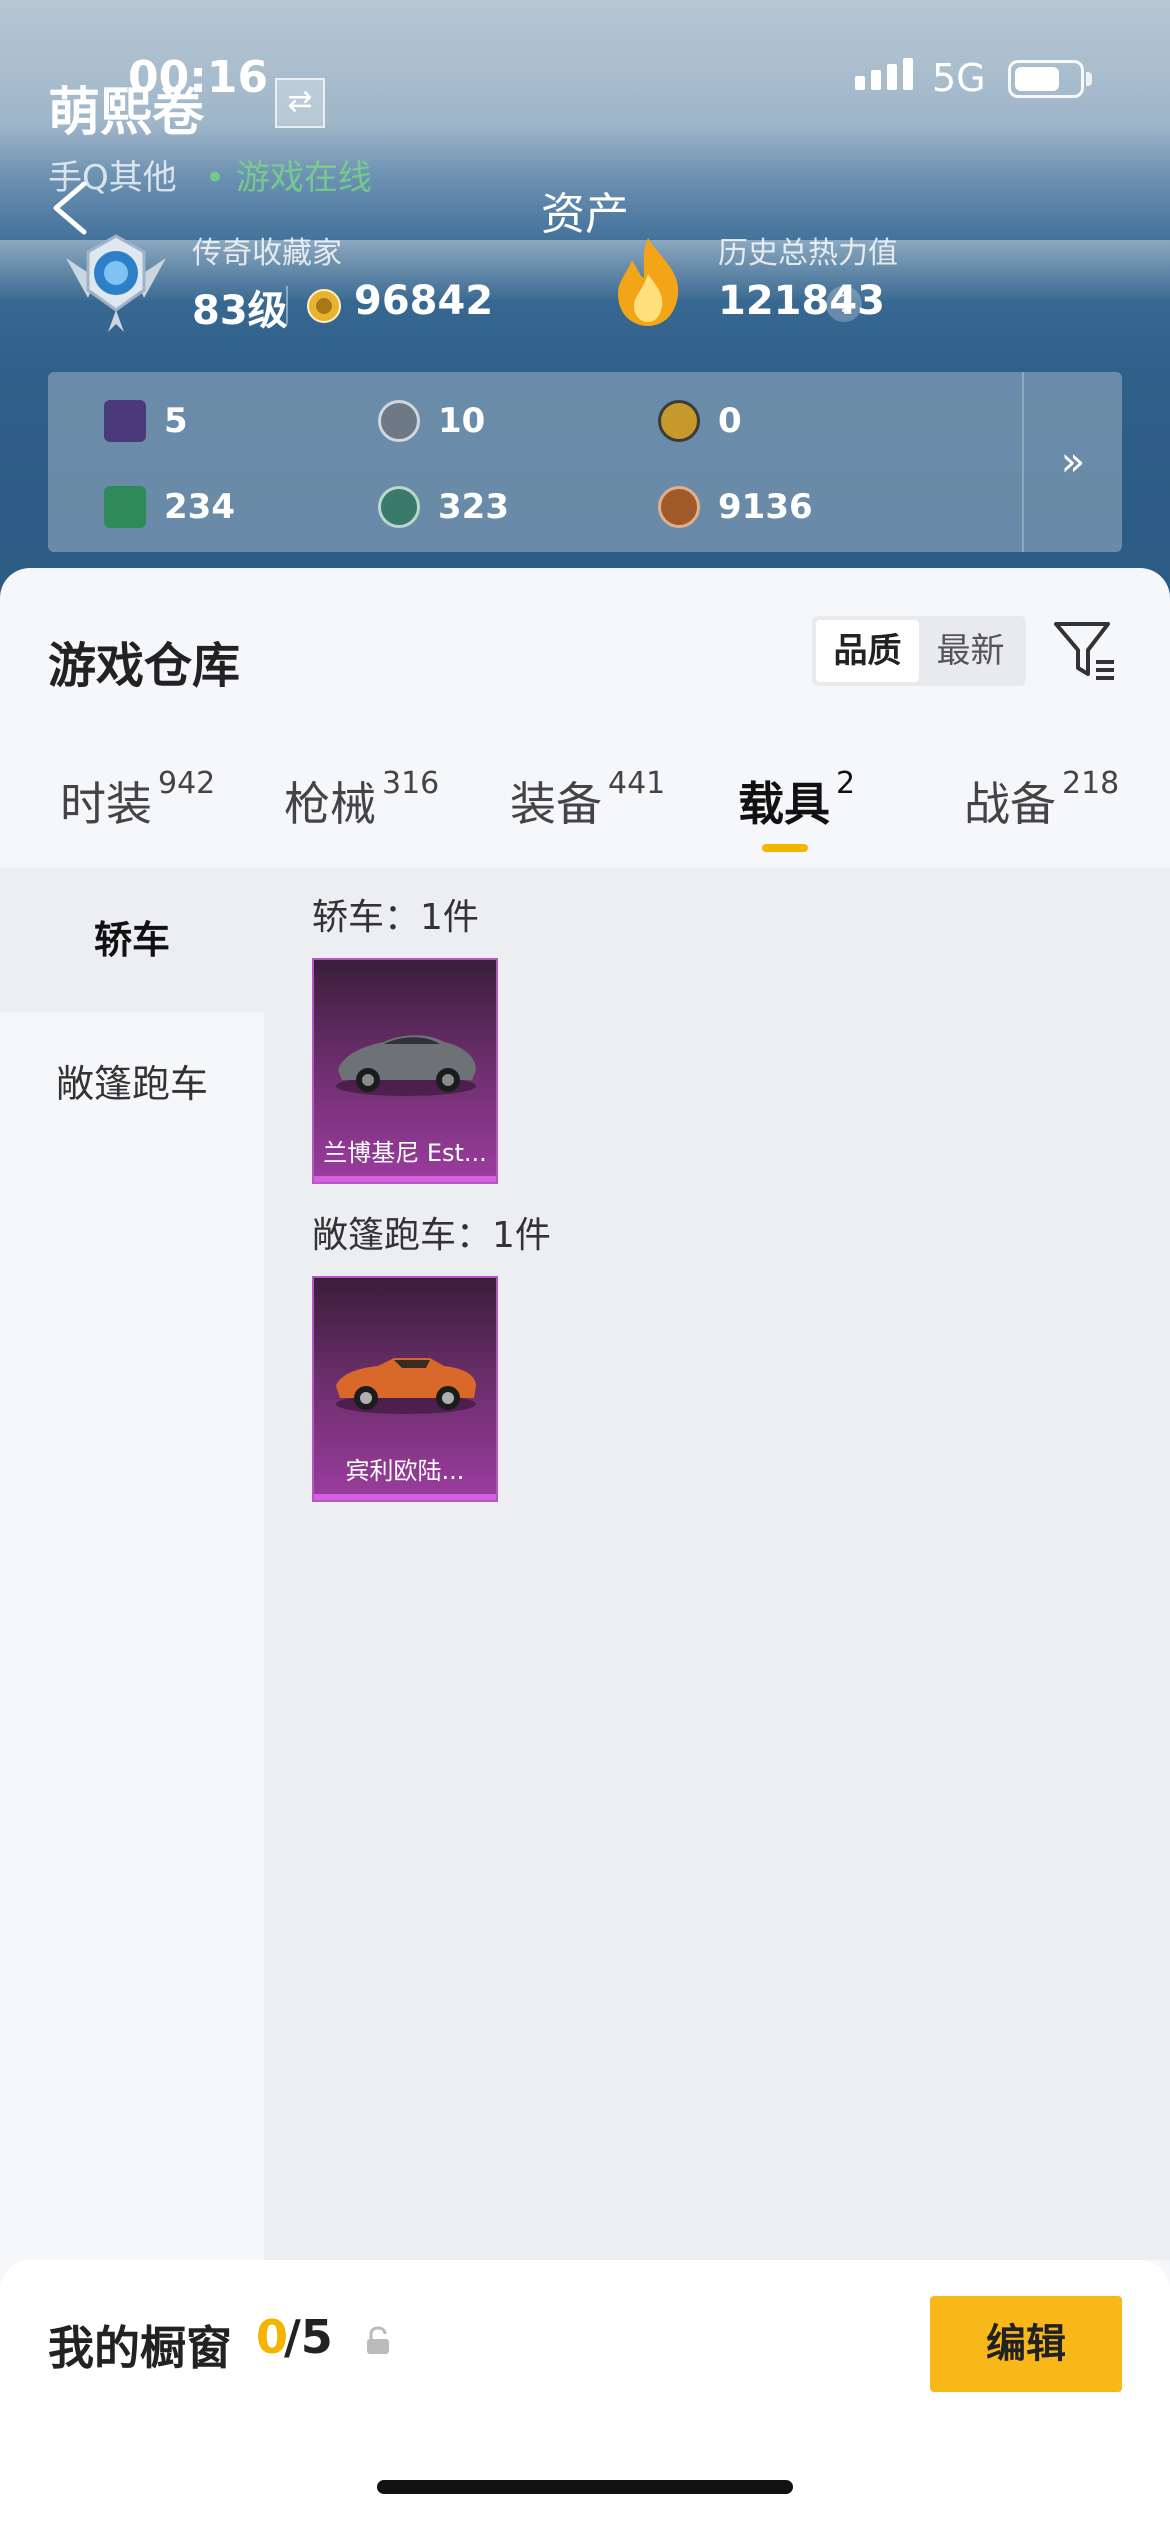 This screenshot has width=1170, height=2532. What do you see at coordinates (198, 77) in the screenshot?
I see `status-time: 00:16` at bounding box center [198, 77].